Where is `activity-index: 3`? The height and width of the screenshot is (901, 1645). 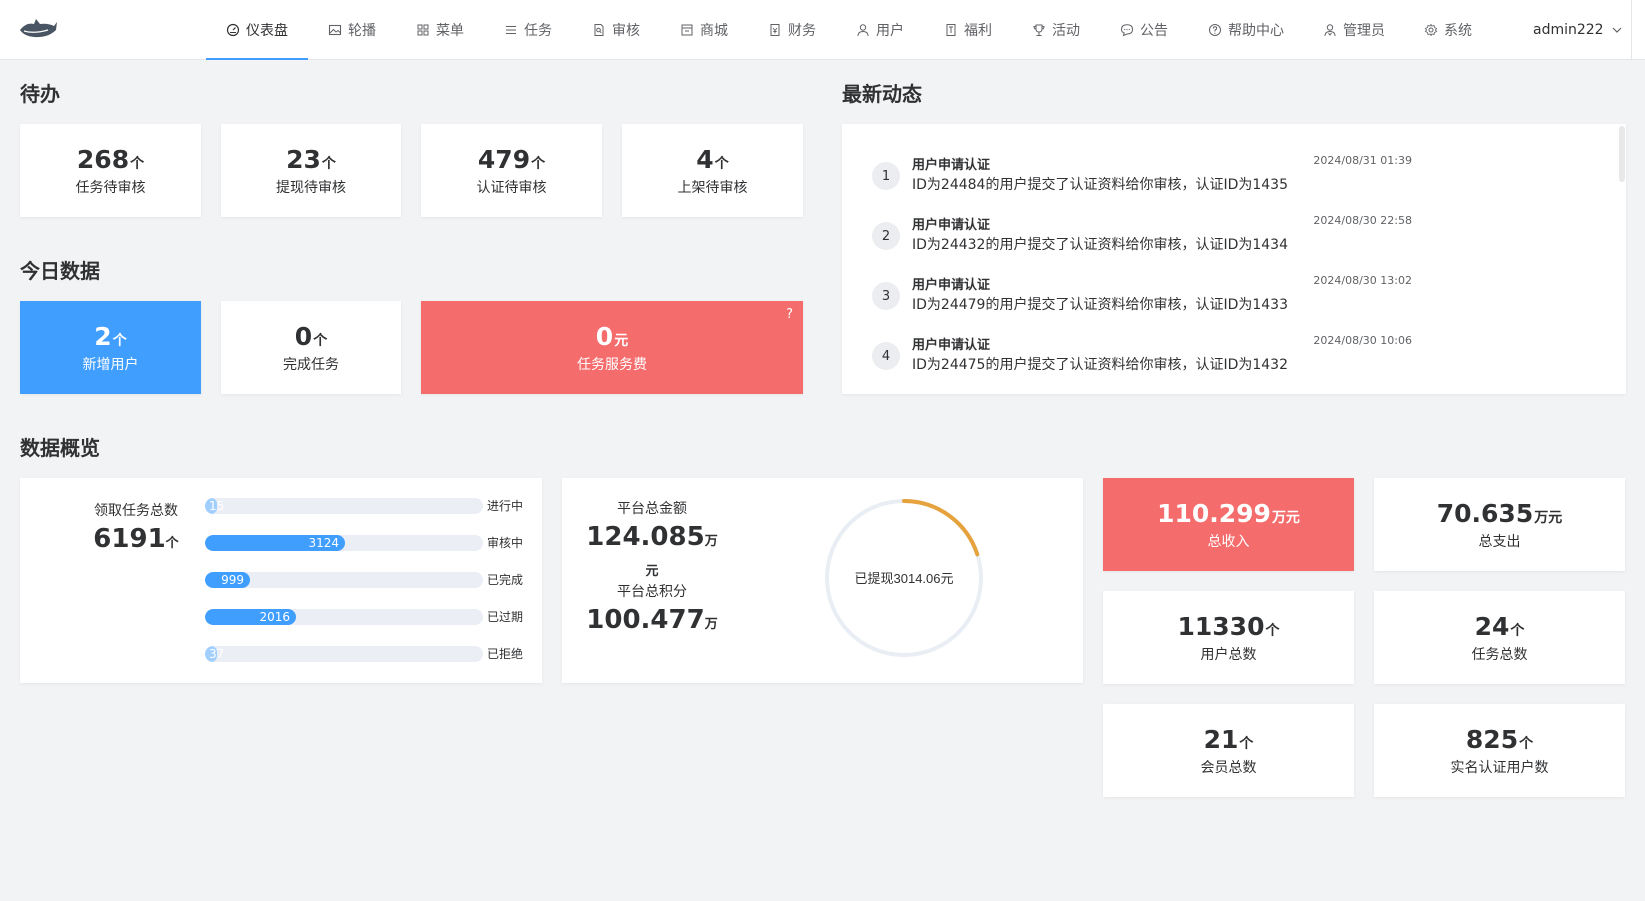
activity-index: 3 is located at coordinates (886, 296).